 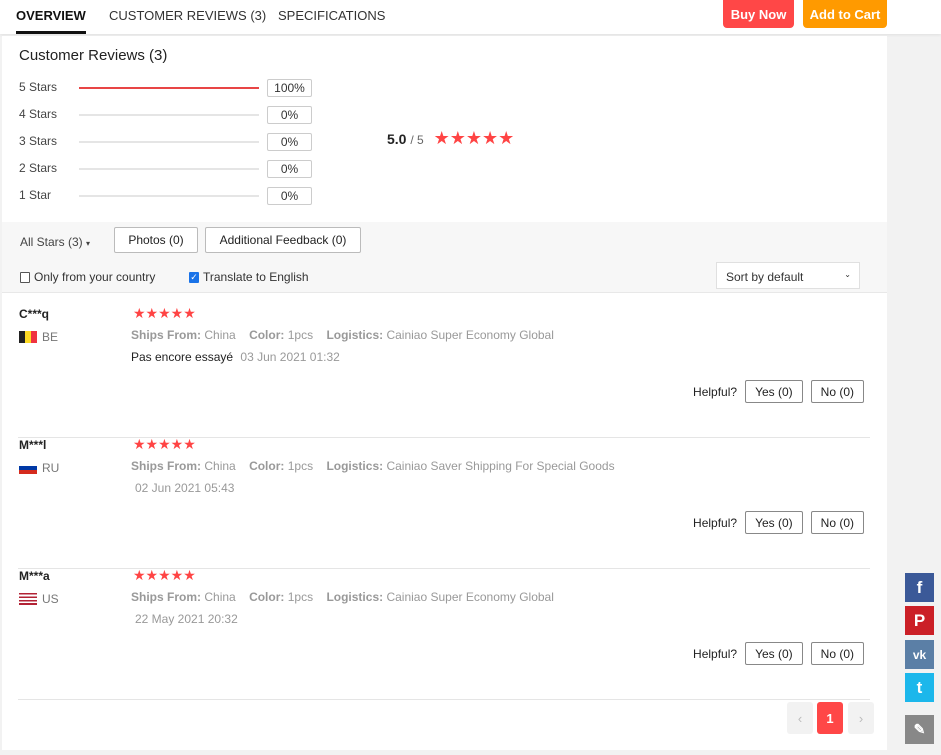 What do you see at coordinates (38, 114) in the screenshot?
I see `star-level-label: 4 Stars` at bounding box center [38, 114].